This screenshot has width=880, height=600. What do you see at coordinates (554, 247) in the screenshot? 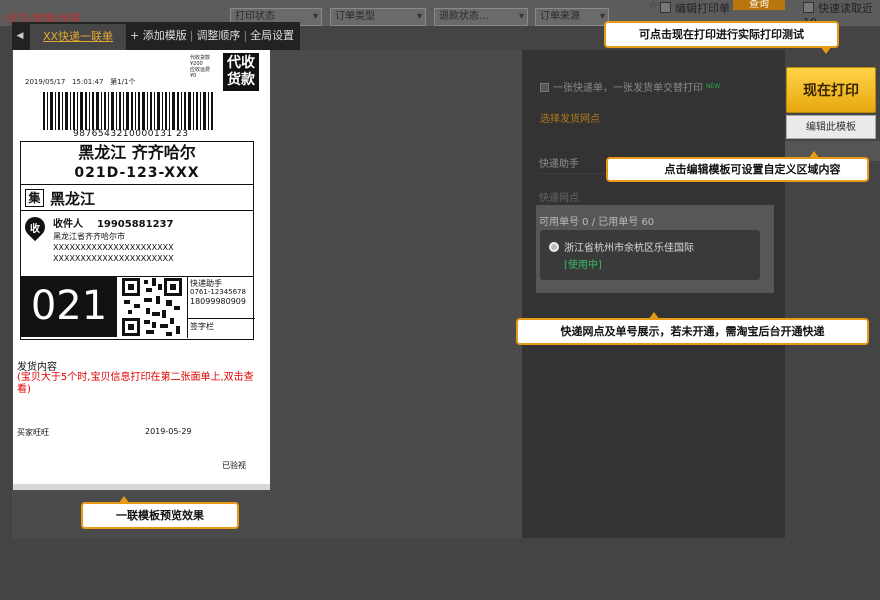
I see `node-radio` at bounding box center [554, 247].